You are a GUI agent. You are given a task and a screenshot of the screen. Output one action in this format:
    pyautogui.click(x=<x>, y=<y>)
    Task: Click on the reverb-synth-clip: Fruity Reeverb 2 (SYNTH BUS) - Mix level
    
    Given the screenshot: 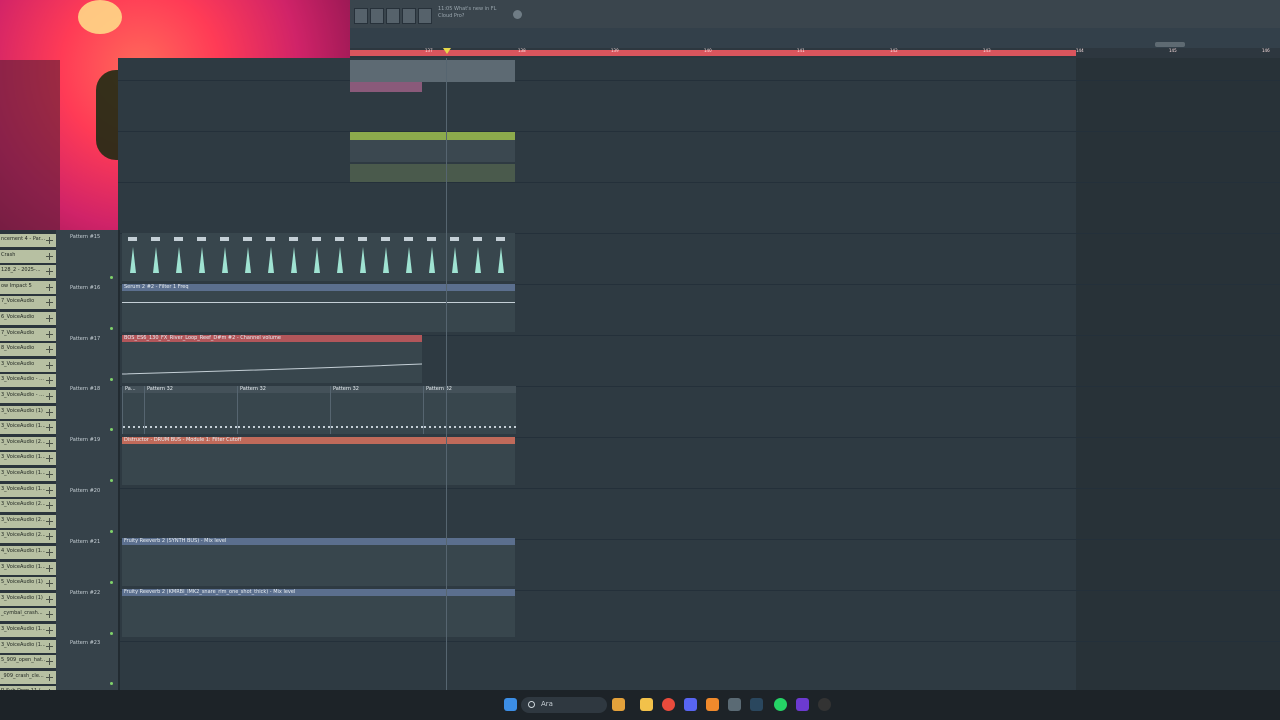 What is the action you would take?
    pyautogui.click(x=318, y=562)
    